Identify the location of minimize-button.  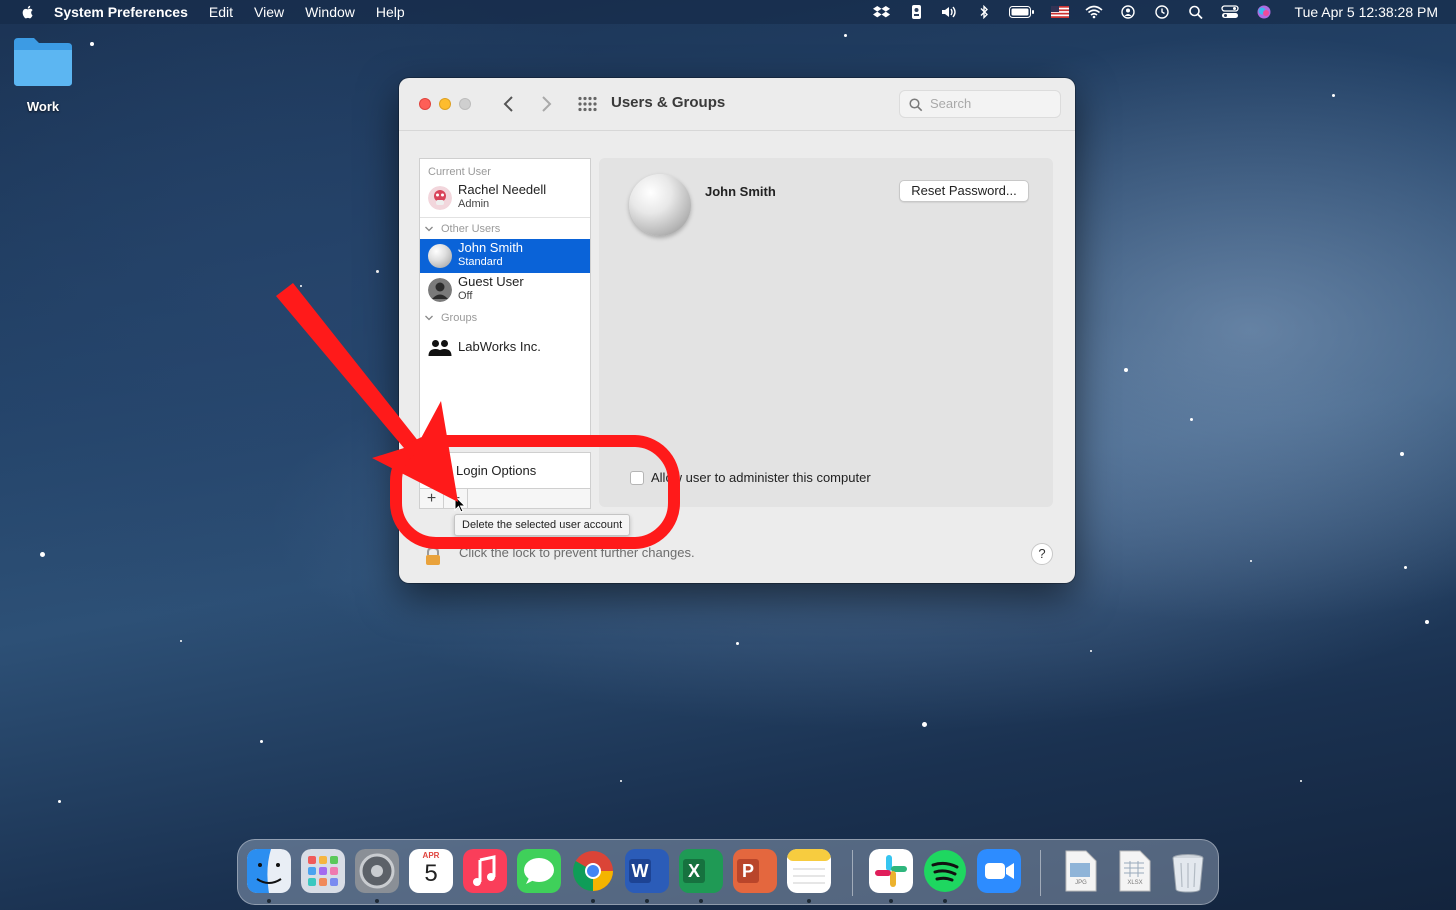
(445, 104).